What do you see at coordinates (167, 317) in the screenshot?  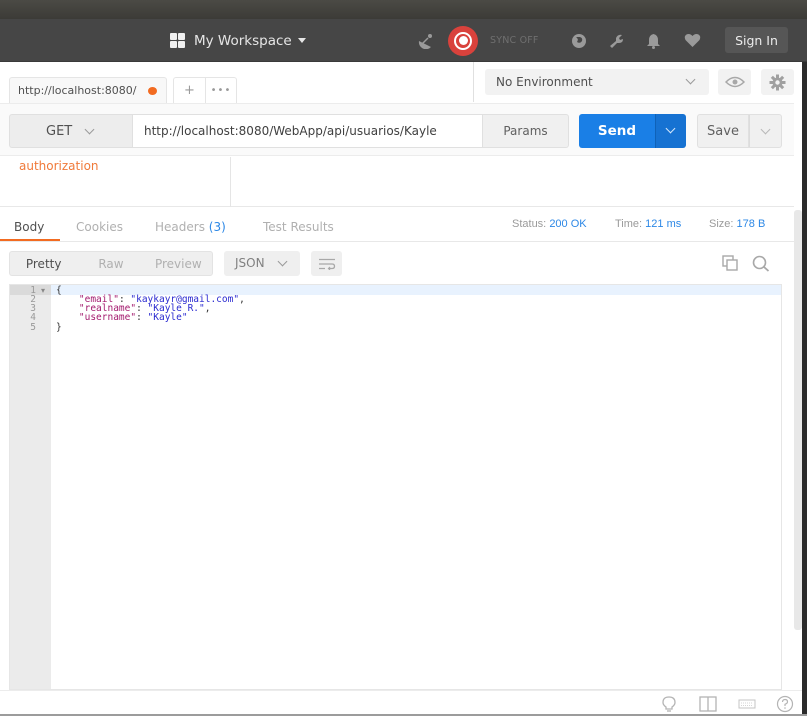 I see `json-value: "Kayle"` at bounding box center [167, 317].